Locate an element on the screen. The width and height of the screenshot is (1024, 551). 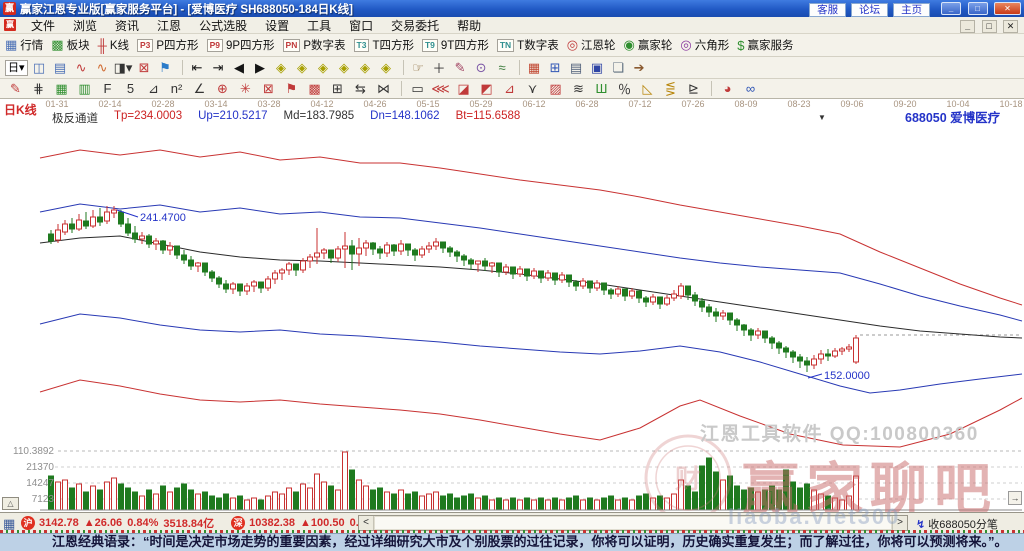
prev-bar-icon: ◀ is located at coordinates (239, 68).